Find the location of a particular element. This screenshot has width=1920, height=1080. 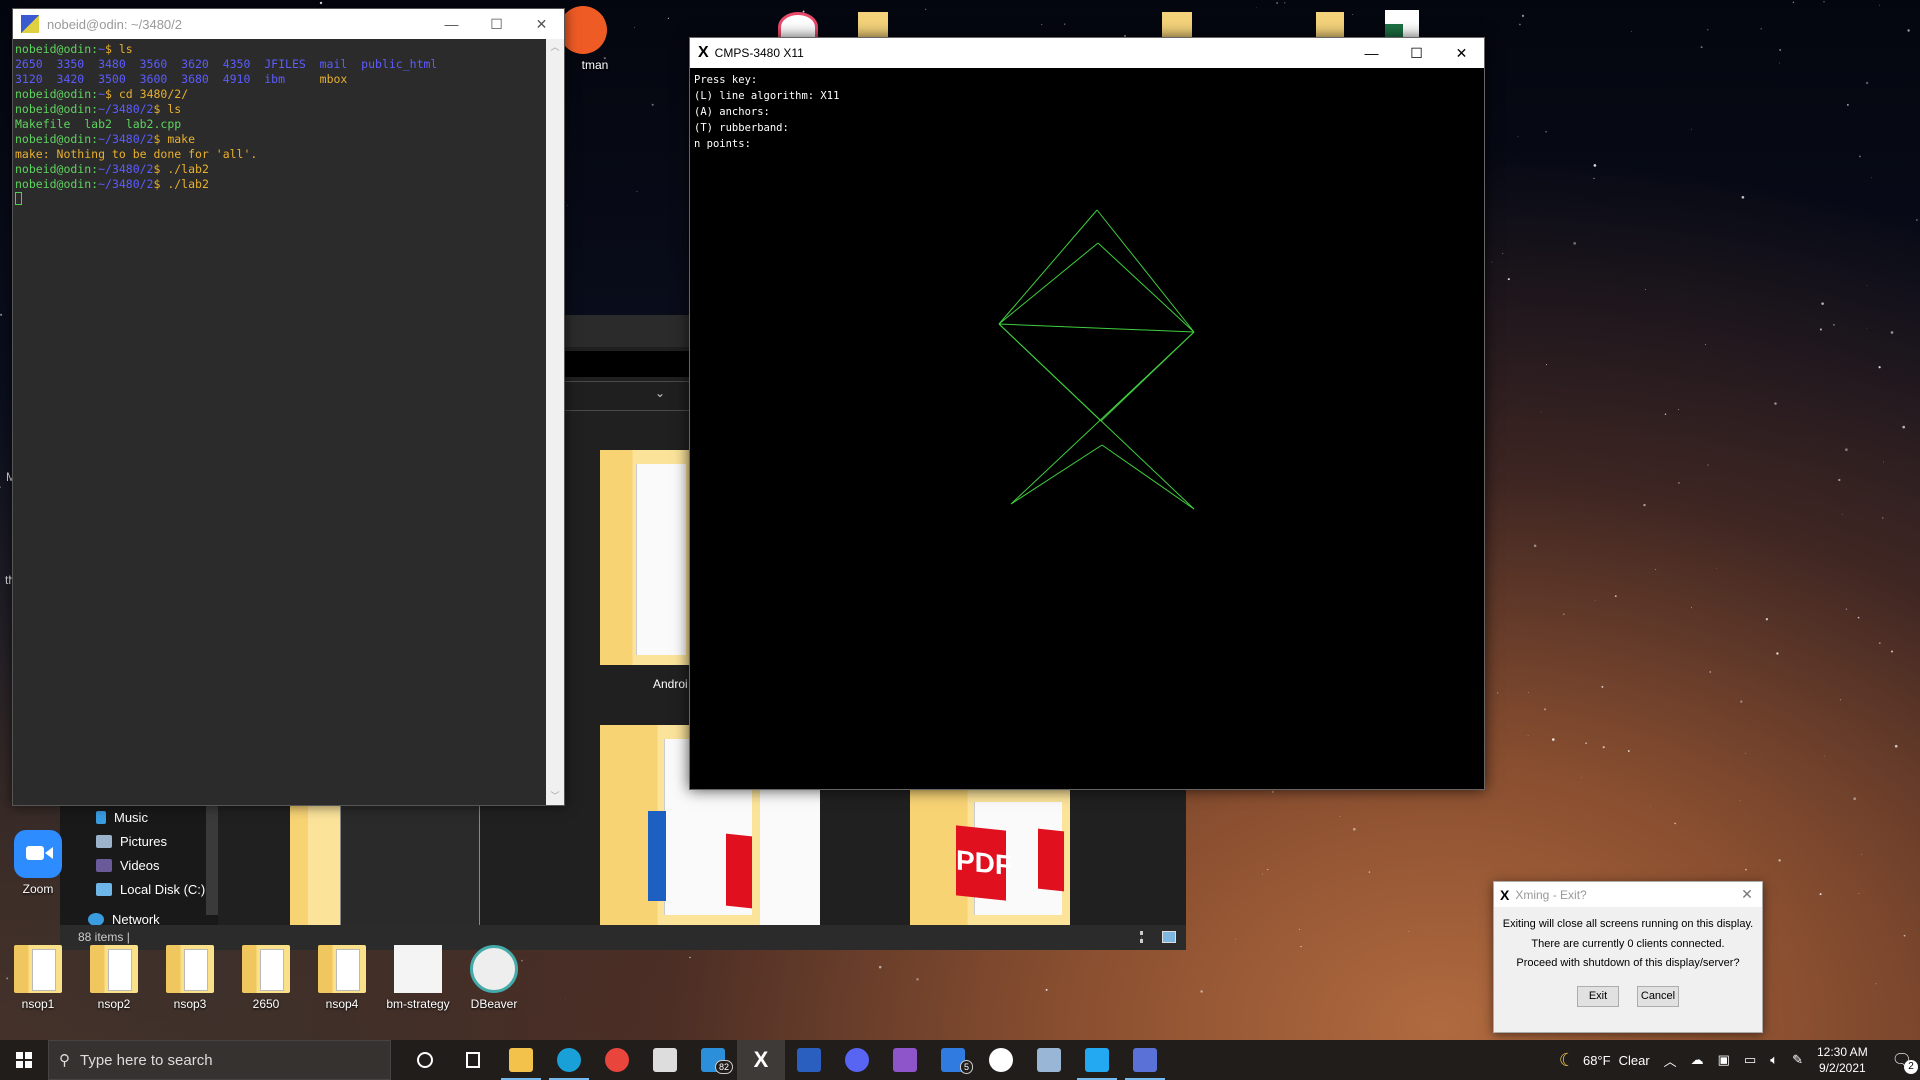

taskbar-putty is located at coordinates (1145, 1060).